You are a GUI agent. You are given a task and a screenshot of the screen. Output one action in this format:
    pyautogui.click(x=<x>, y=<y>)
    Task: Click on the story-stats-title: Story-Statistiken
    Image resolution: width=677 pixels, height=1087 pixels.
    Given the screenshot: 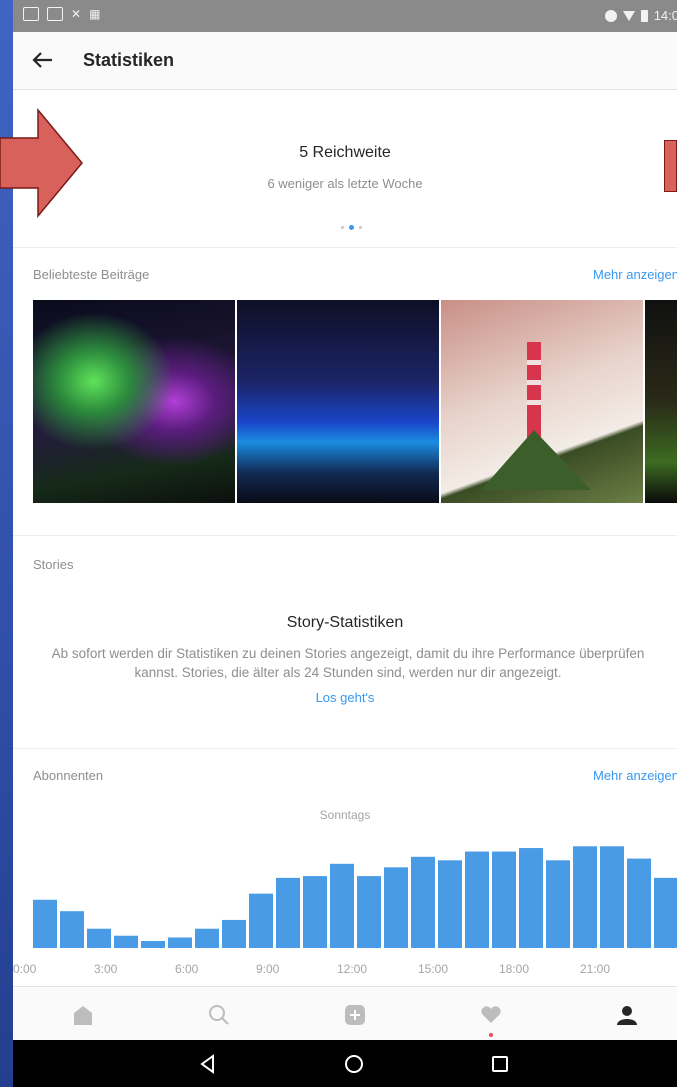 What is the action you would take?
    pyautogui.click(x=345, y=622)
    